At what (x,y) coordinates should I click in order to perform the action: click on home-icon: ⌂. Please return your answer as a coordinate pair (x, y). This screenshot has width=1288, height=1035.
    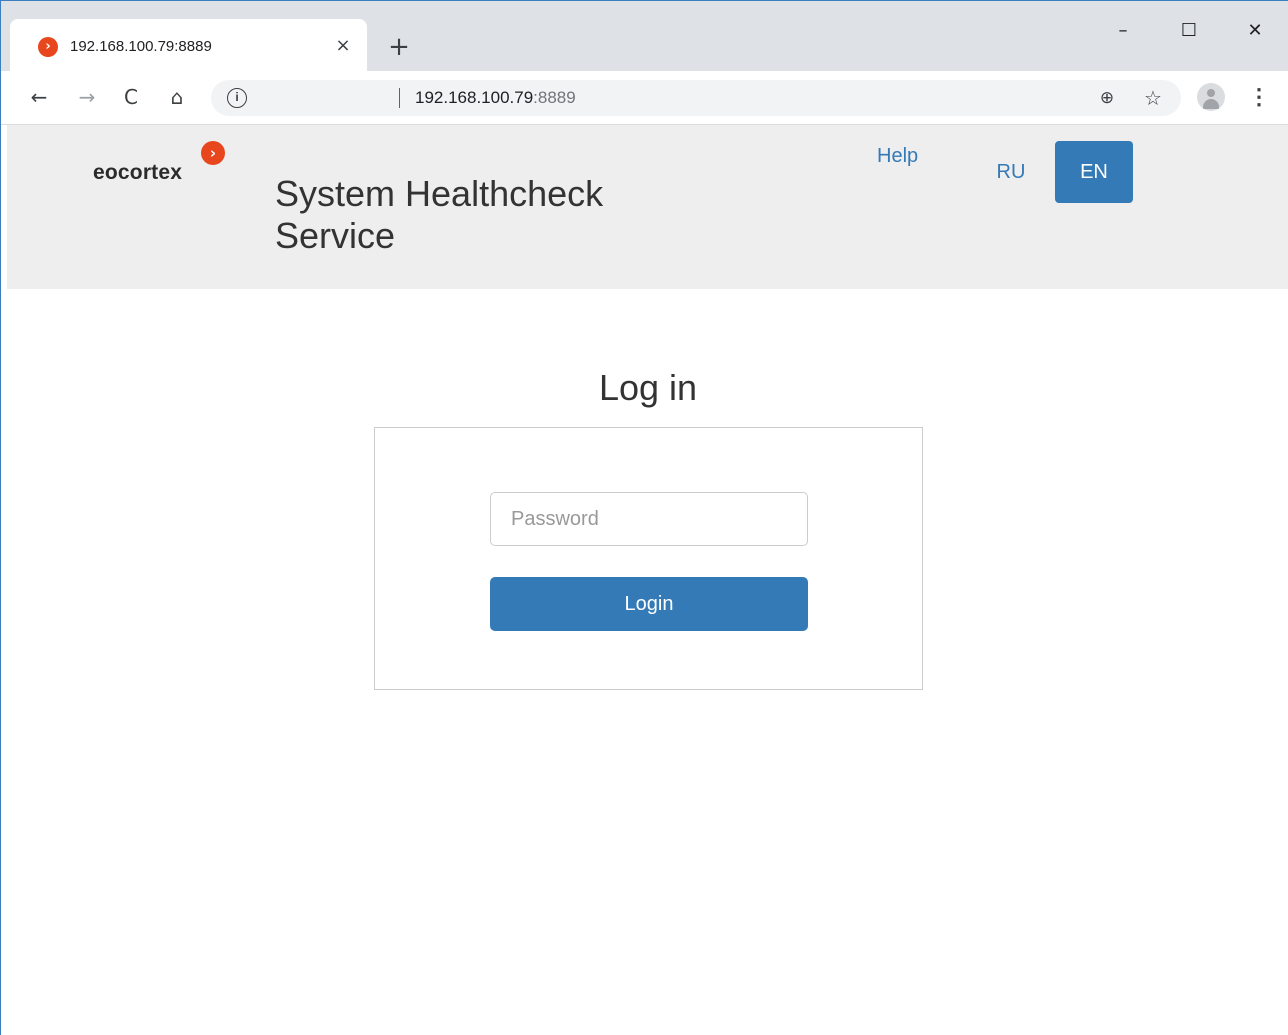
    Looking at the image, I should click on (177, 97).